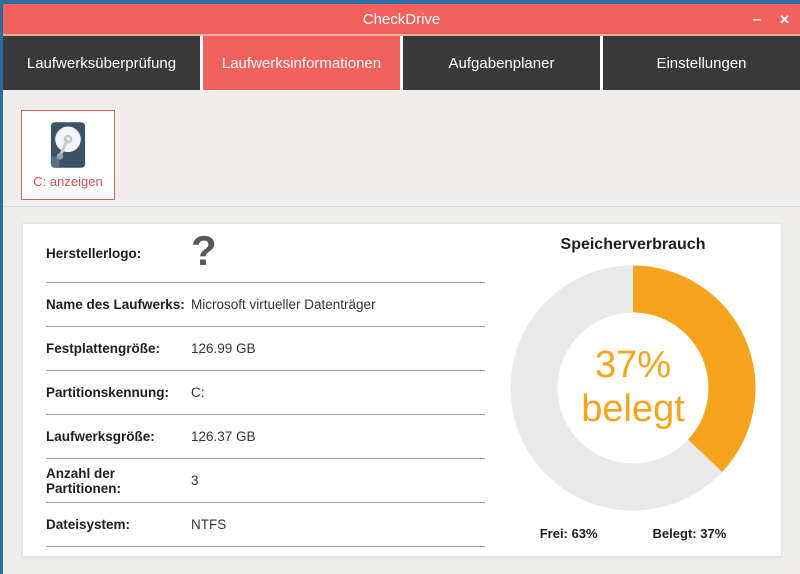 Image resolution: width=800 pixels, height=574 pixels. Describe the element at coordinates (301, 63) in the screenshot. I see `tab-laufwerksinformationen: Laufwerksinformationen` at that location.